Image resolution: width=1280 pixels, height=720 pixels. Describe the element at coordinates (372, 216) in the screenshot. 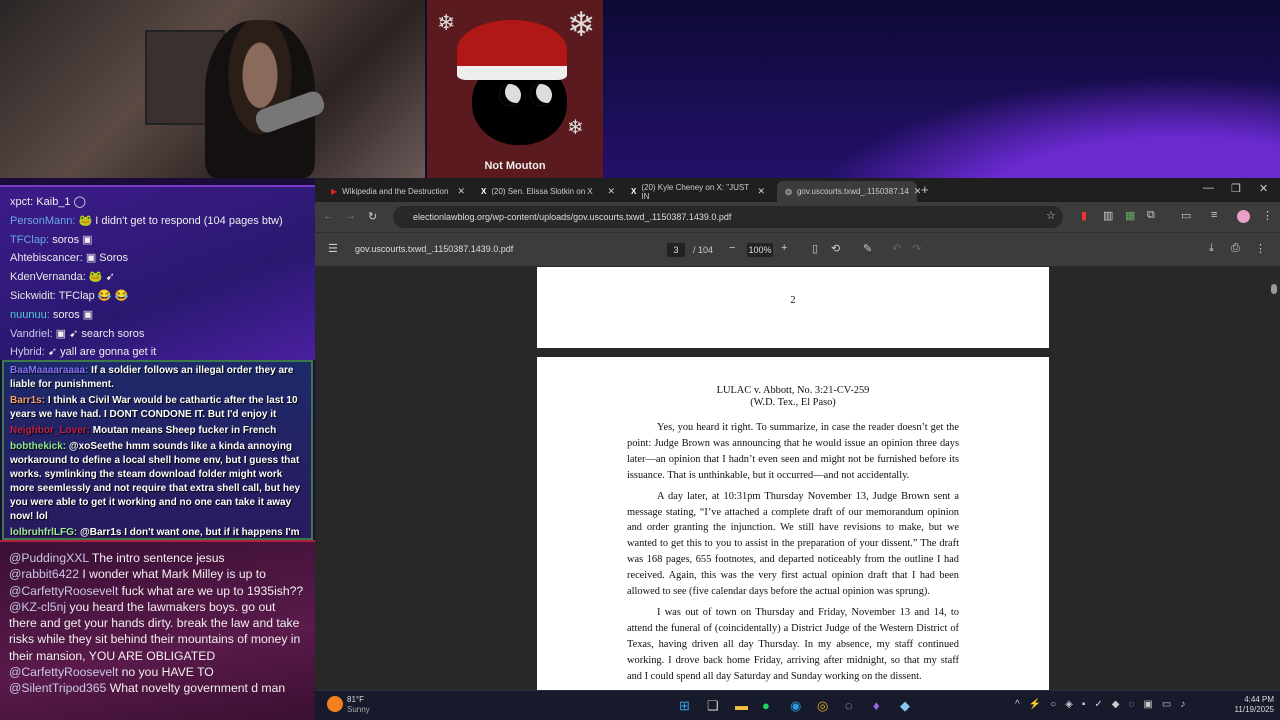

I see `reload-button: ↻` at that location.